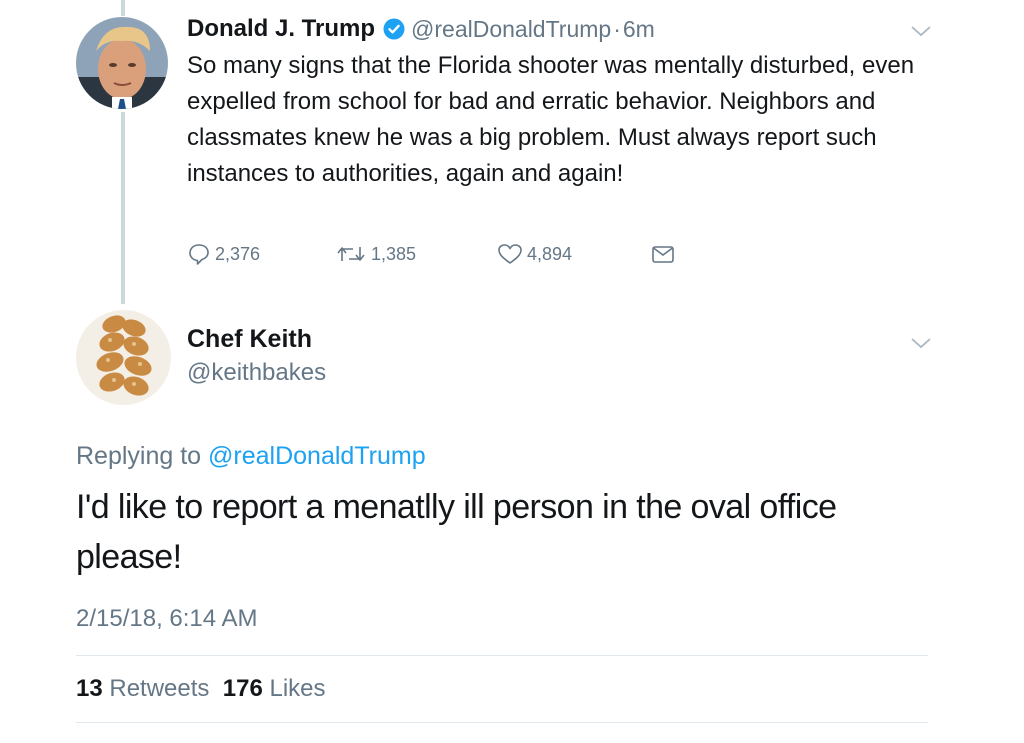 The width and height of the screenshot is (1024, 743). What do you see at coordinates (123, 357) in the screenshot?
I see `reply-avatar` at bounding box center [123, 357].